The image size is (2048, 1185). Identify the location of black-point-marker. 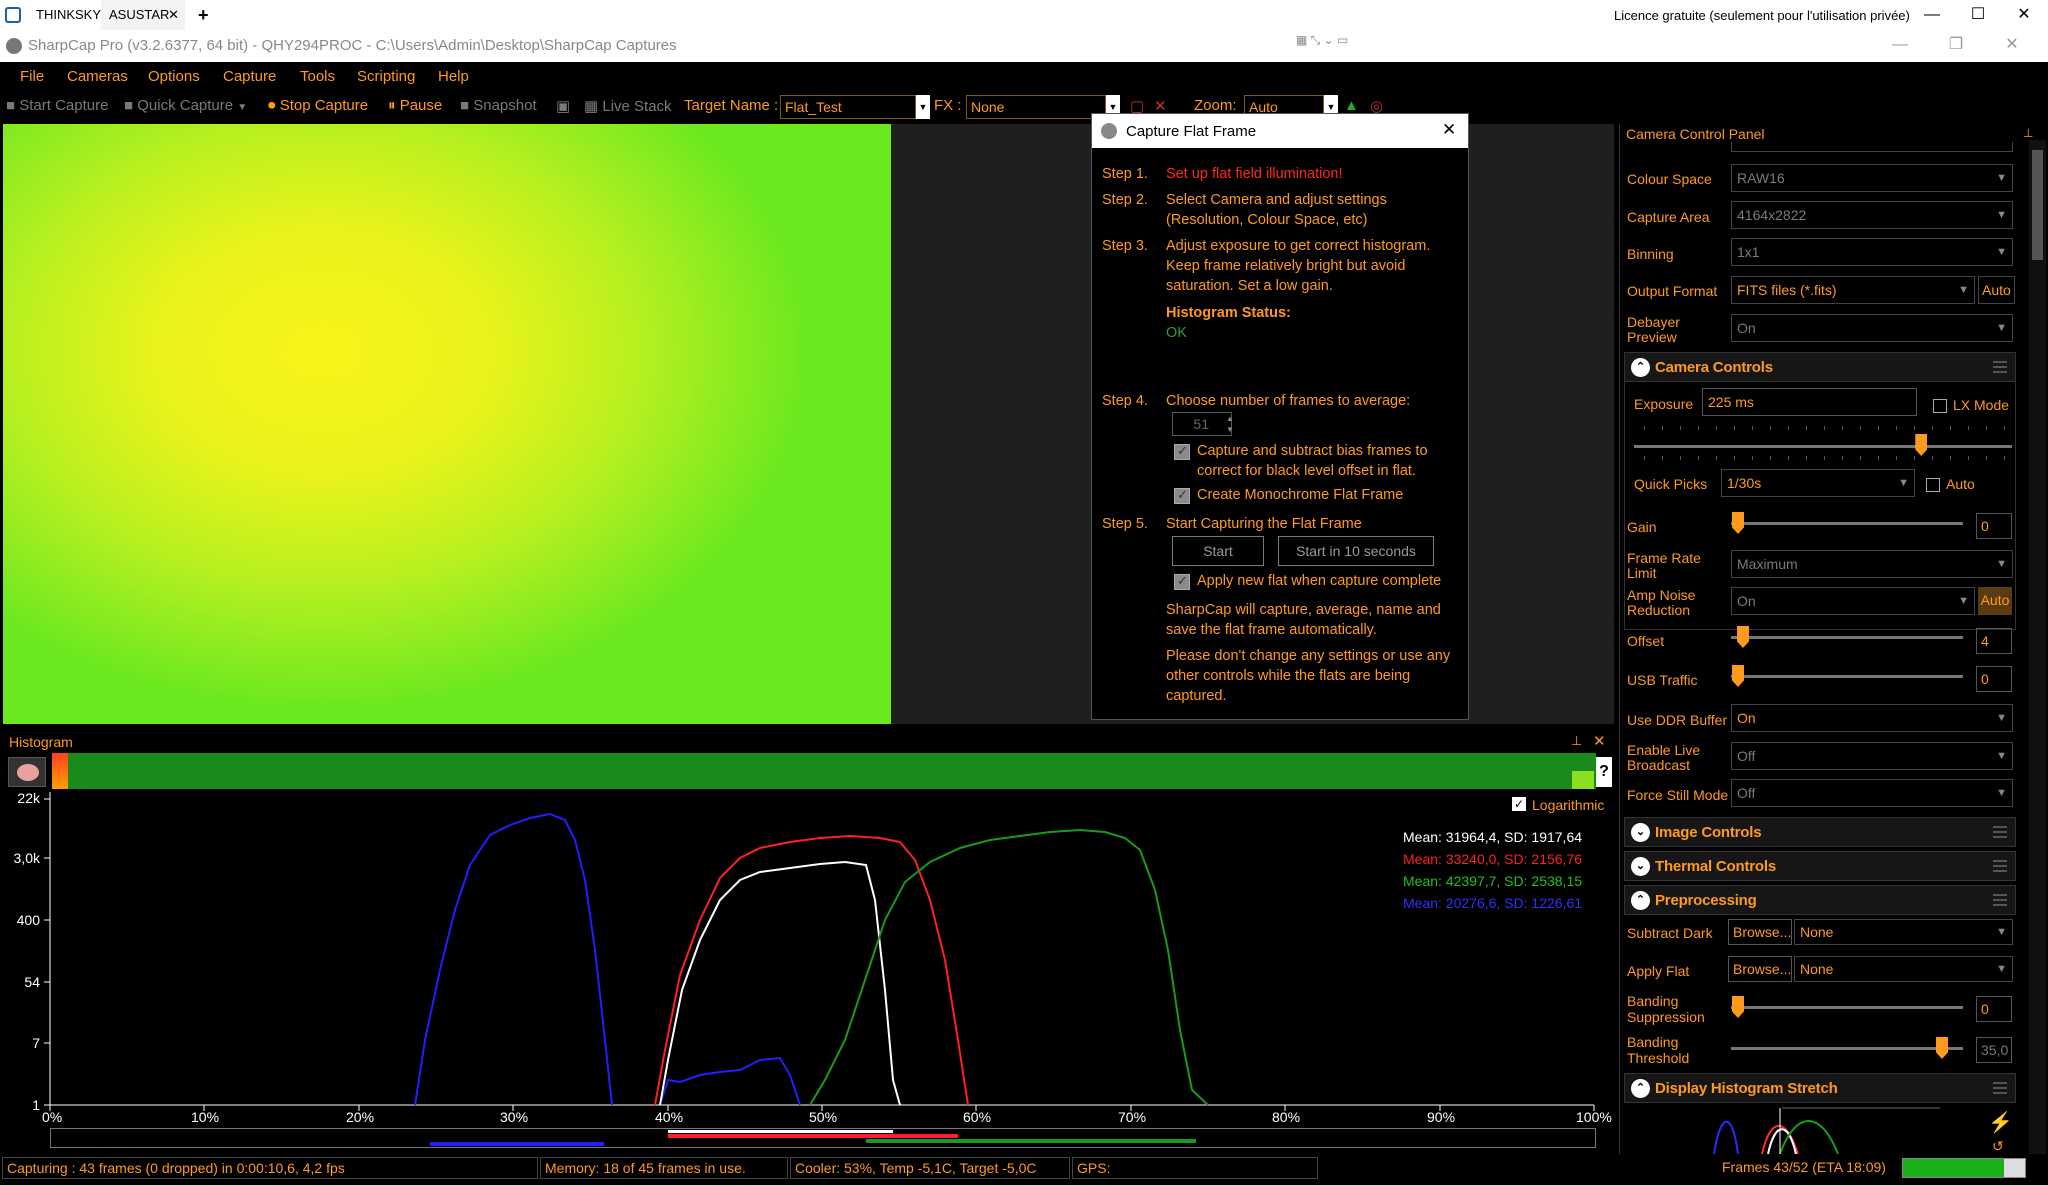
(60, 771).